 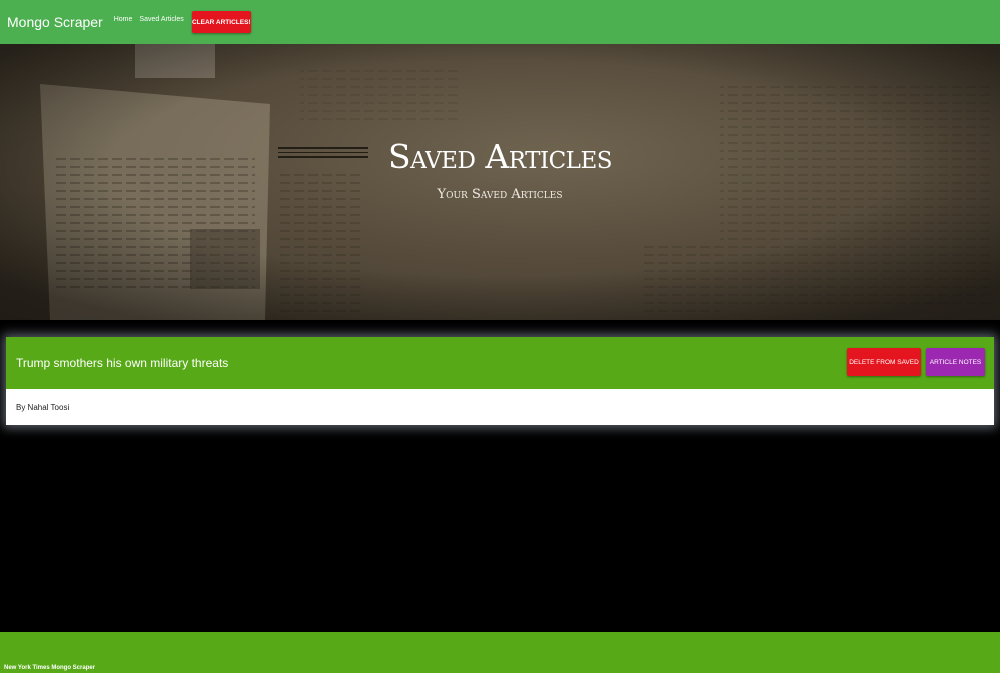 What do you see at coordinates (500, 194) in the screenshot?
I see `hero-subtitle: Your Saved Articles` at bounding box center [500, 194].